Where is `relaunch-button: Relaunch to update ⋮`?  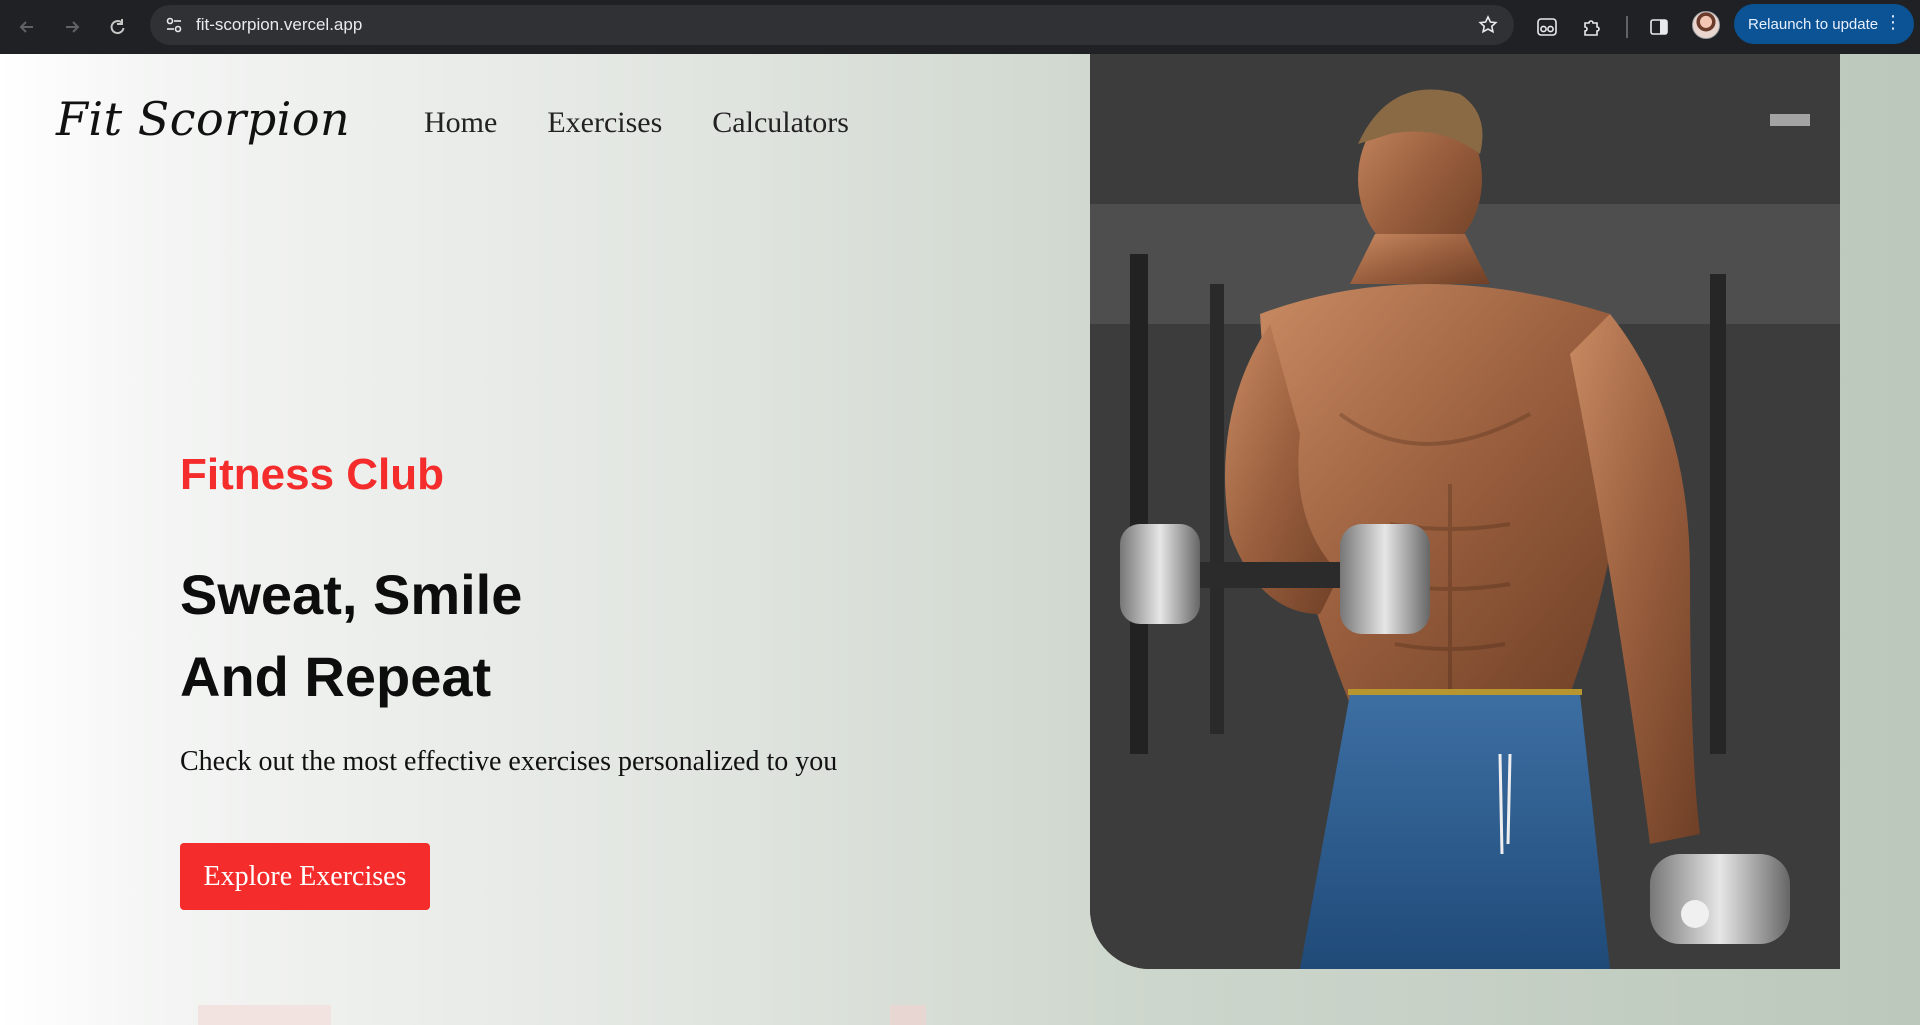
relaunch-button: Relaunch to update ⋮ is located at coordinates (1824, 24).